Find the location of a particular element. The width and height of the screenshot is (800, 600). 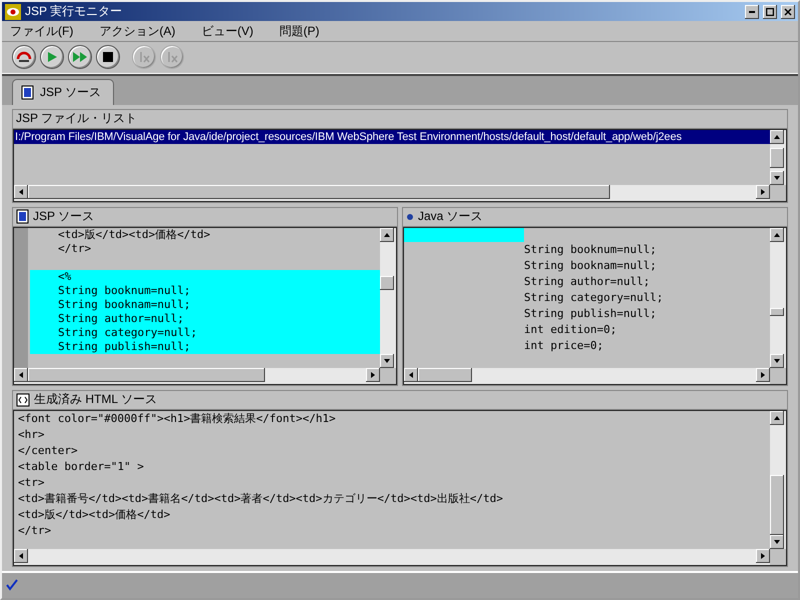

menu-item: ビュー(V) is located at coordinates (227, 31).